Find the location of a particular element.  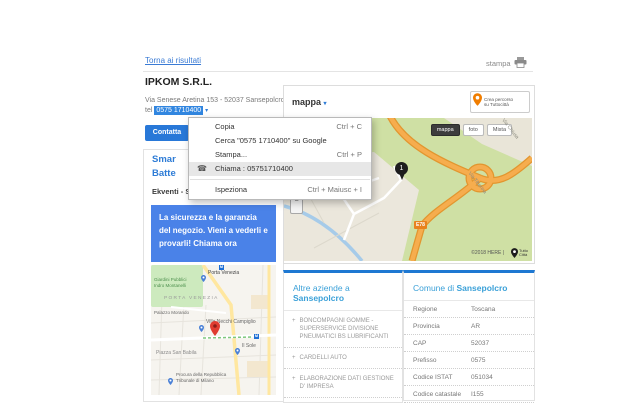

comune-title: Comune di Sansepolcro is located at coordinates (469, 287).